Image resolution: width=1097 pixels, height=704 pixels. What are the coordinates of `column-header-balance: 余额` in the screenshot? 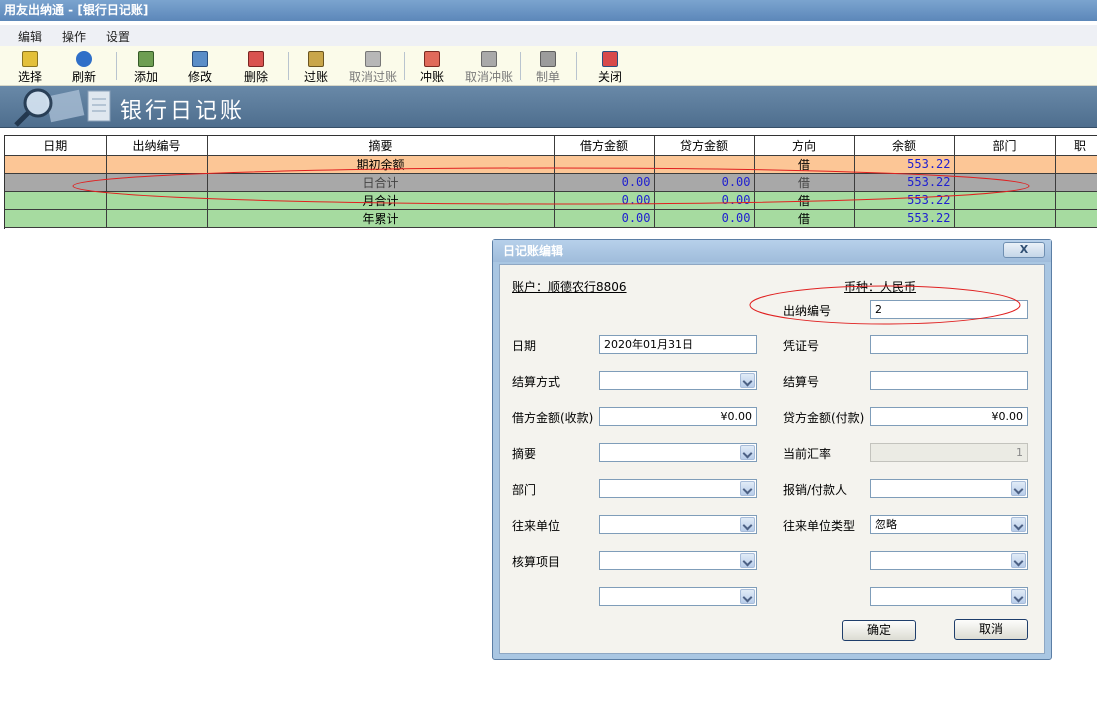 It's located at (904, 146).